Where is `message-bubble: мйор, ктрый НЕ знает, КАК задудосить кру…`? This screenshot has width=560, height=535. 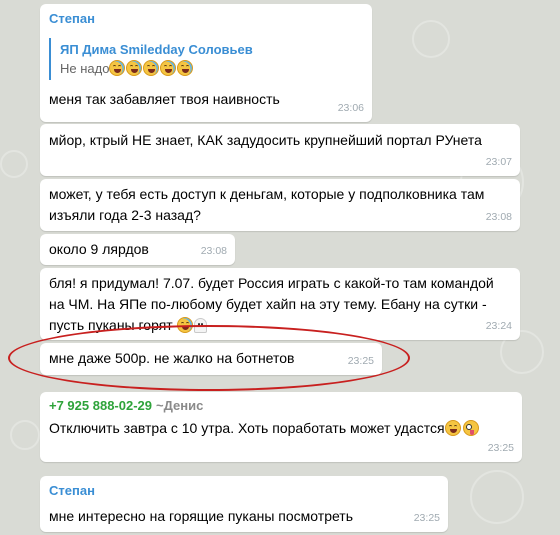 message-bubble: мйор, ктрый НЕ знает, КАК задудосить кру… is located at coordinates (280, 150).